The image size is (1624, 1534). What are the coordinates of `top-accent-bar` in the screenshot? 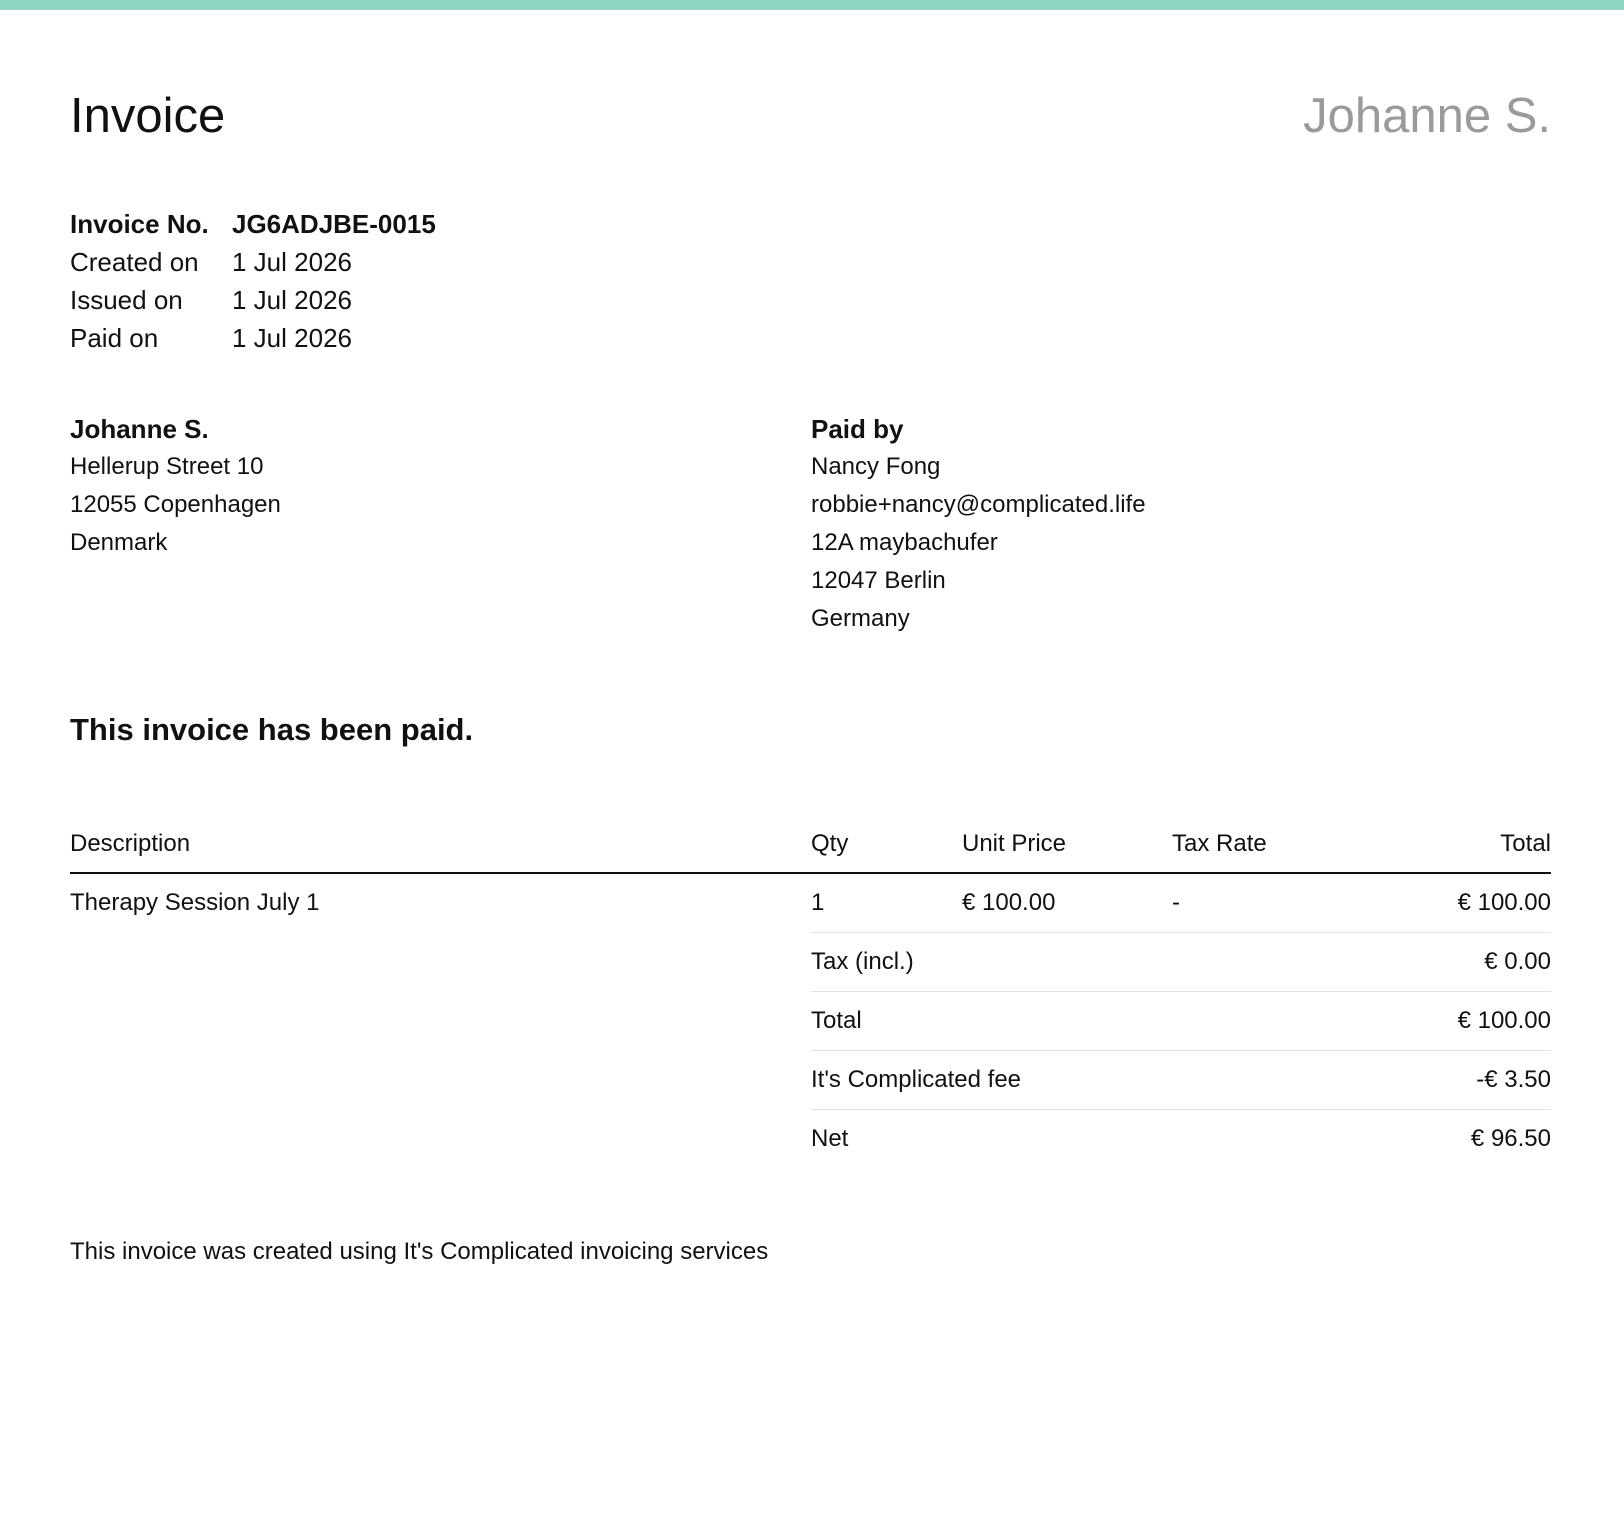 It's located at (812, 5).